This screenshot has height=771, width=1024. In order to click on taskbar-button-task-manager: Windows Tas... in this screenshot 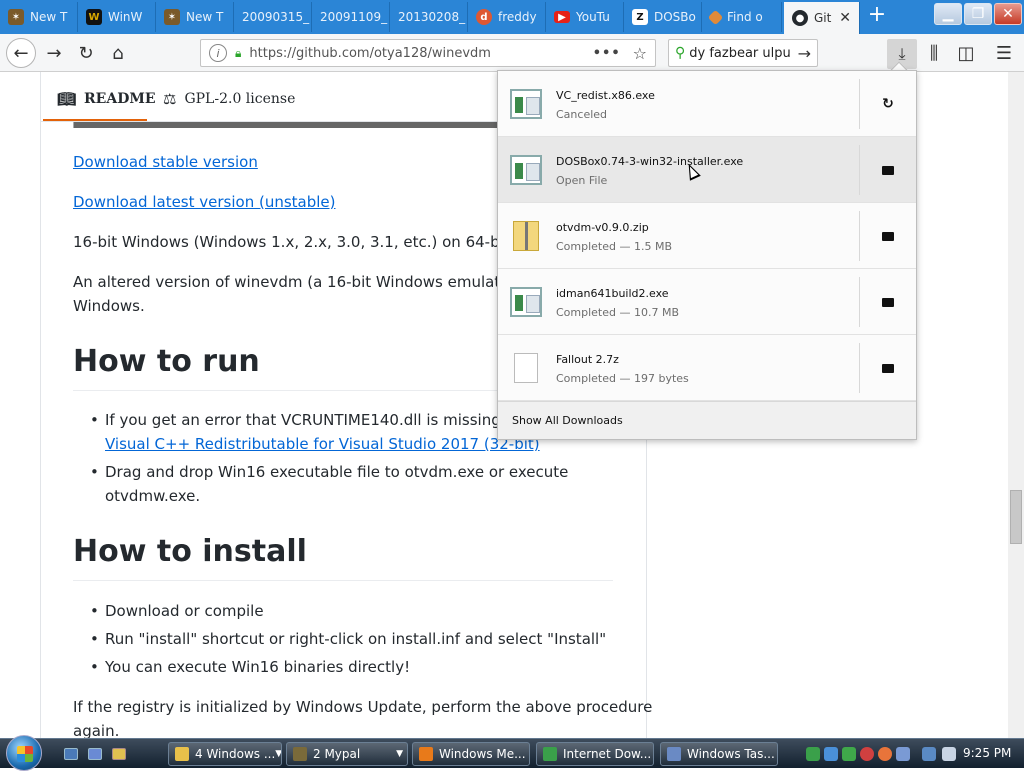, I will do `click(719, 754)`.